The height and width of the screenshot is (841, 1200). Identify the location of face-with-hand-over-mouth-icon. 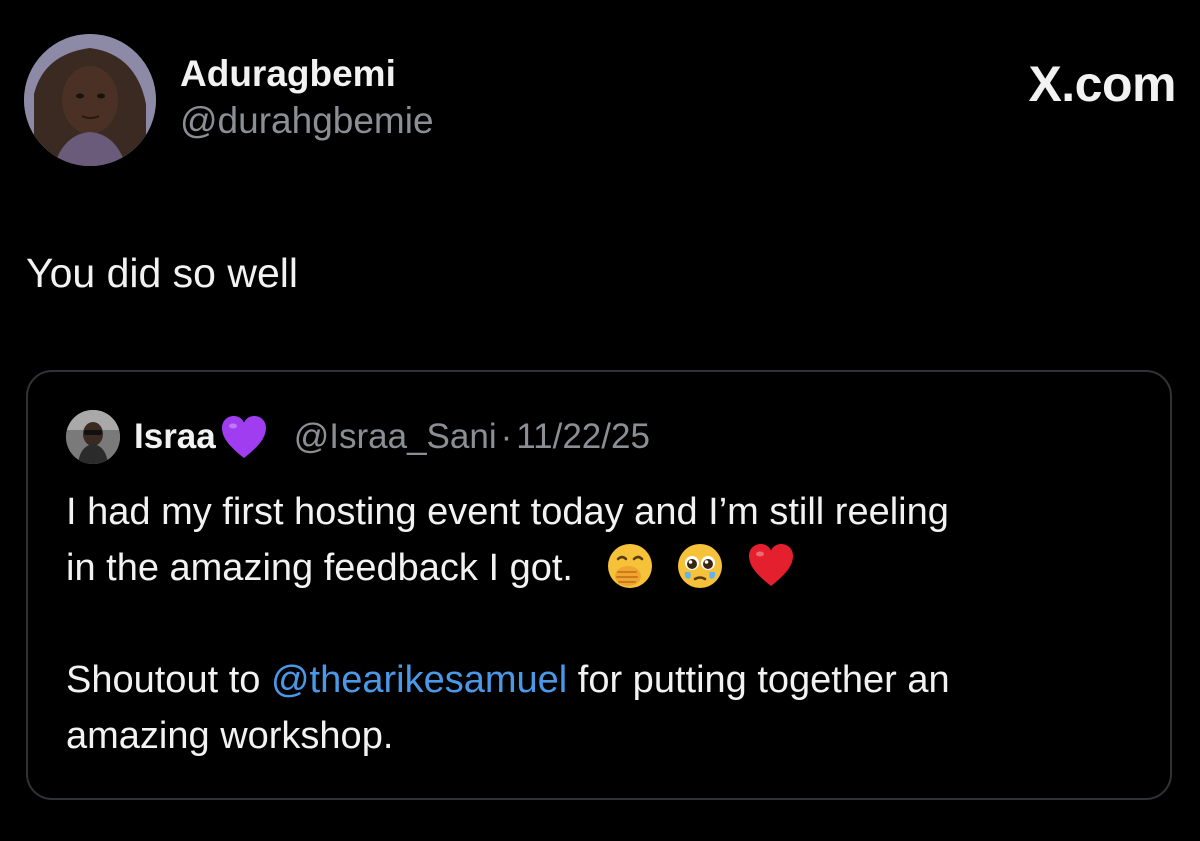
(629, 566).